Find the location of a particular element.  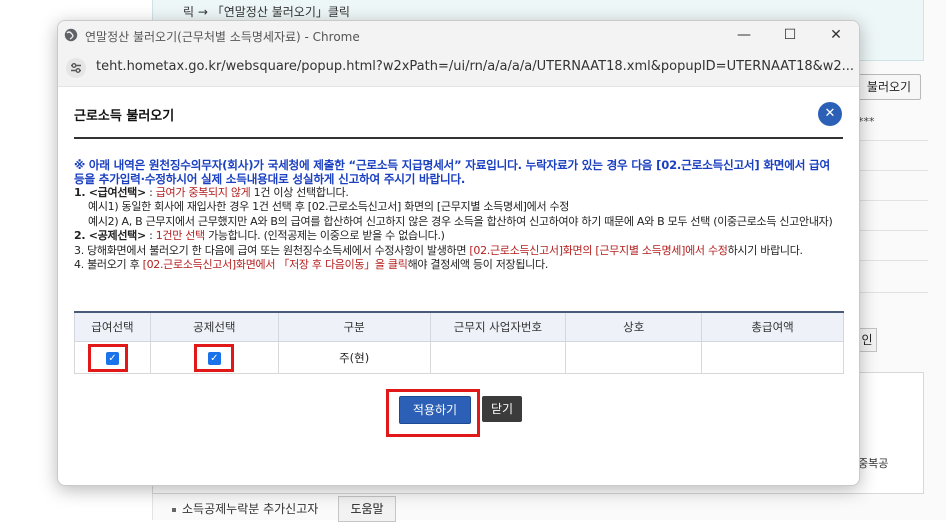

highlight-salary-checkbox is located at coordinates (108, 358).